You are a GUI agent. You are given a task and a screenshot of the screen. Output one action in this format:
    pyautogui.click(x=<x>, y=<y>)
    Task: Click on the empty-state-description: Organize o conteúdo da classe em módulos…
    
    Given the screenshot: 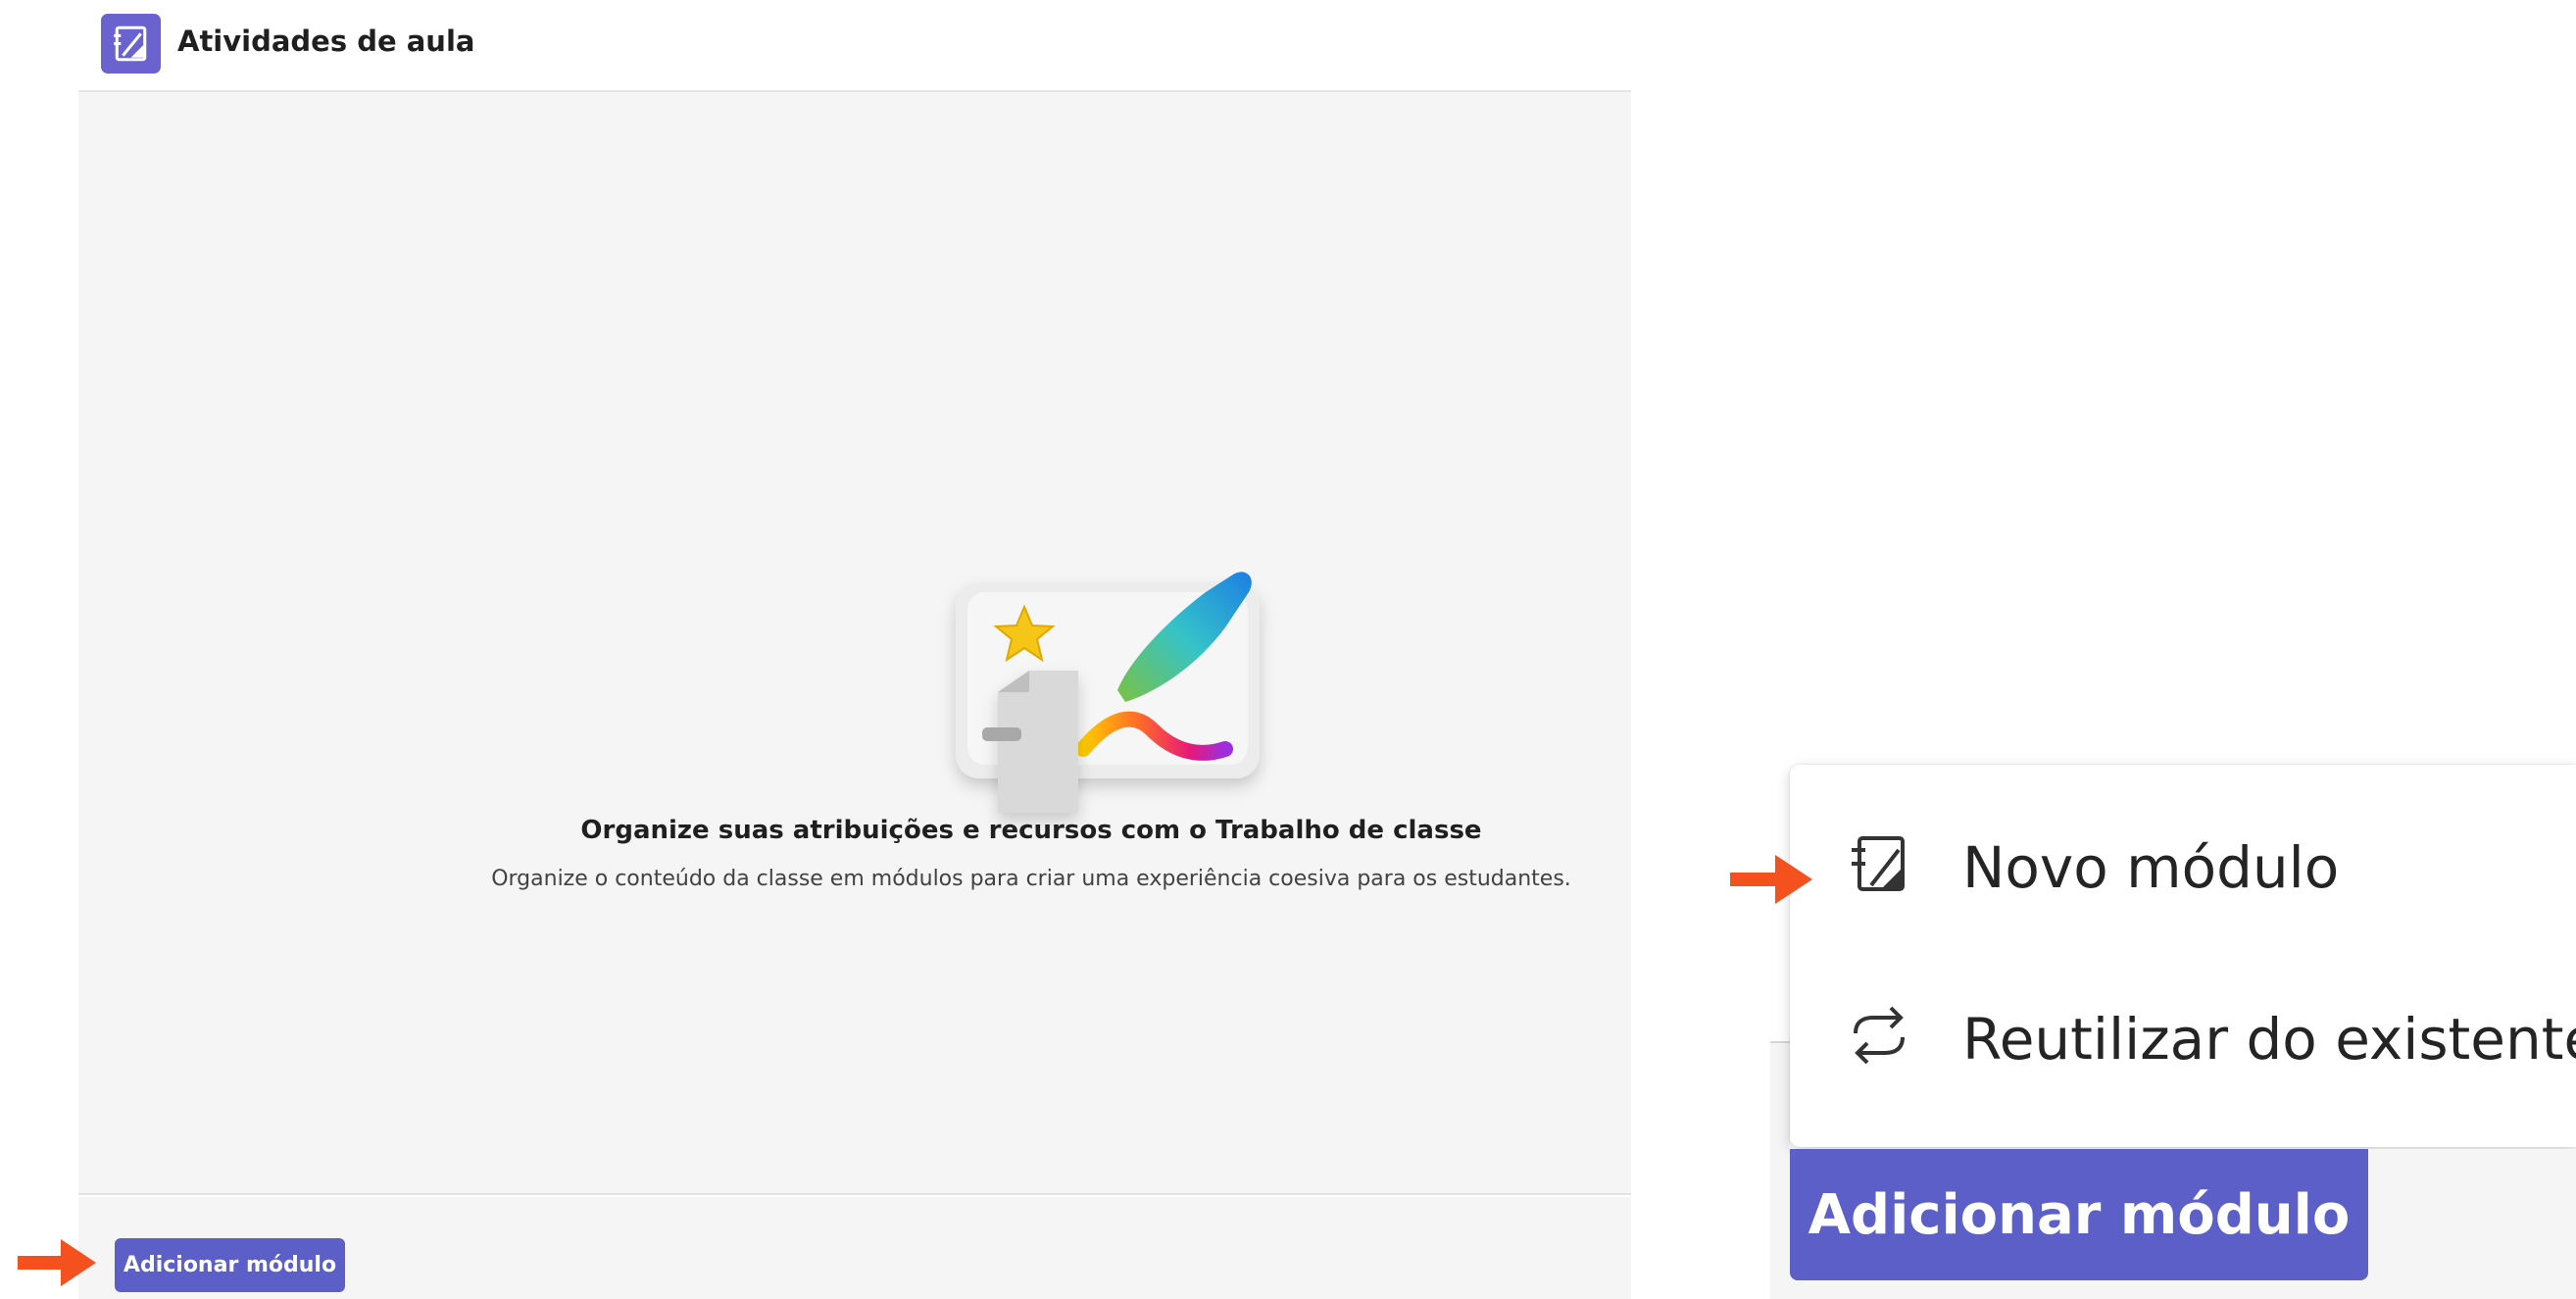 What is the action you would take?
    pyautogui.click(x=1031, y=879)
    